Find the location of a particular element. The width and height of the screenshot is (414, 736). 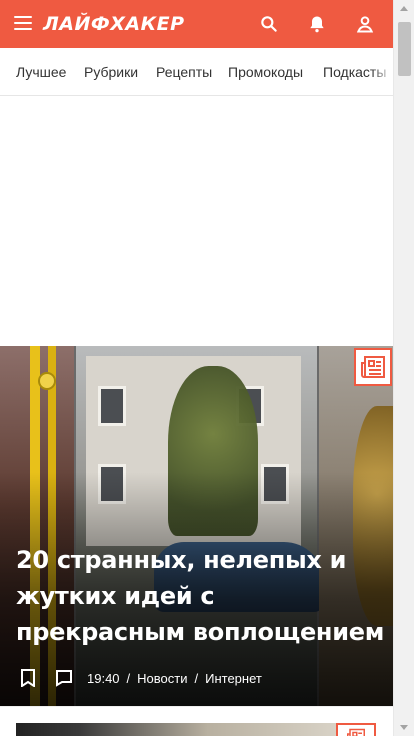

next-article-image is located at coordinates (176, 729).